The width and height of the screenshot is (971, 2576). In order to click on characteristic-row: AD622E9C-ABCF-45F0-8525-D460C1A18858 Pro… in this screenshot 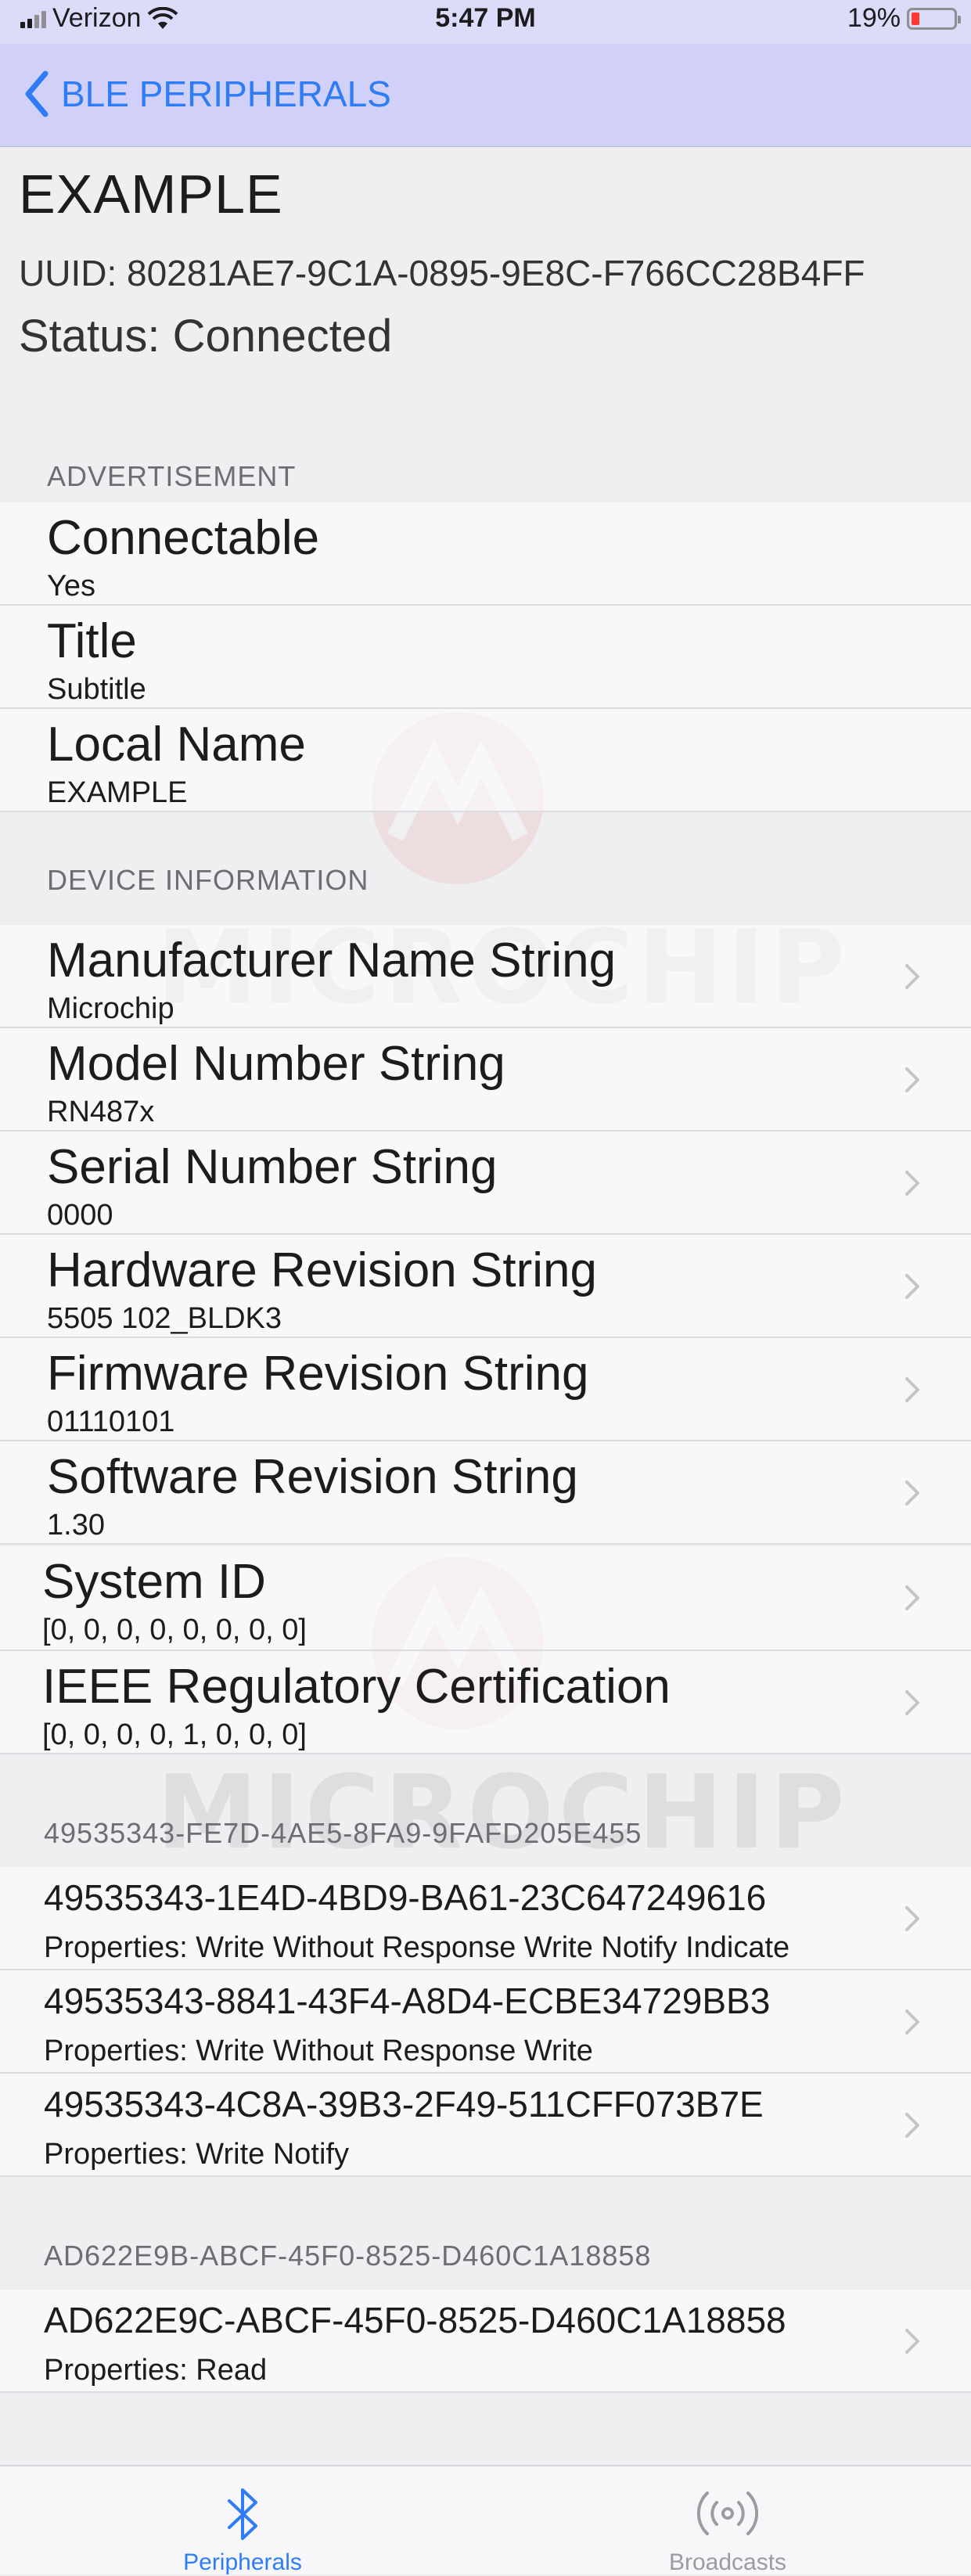, I will do `click(485, 2341)`.